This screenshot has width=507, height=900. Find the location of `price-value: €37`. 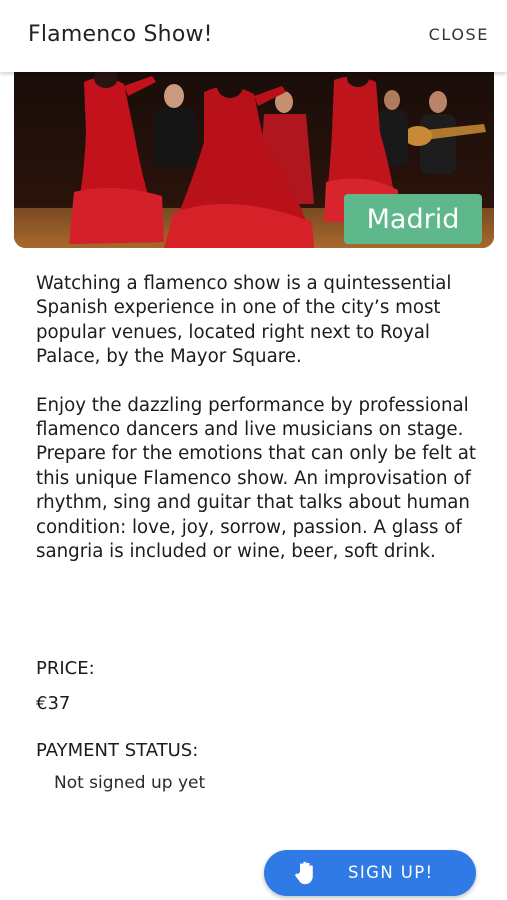

price-value: €37 is located at coordinates (53, 703).